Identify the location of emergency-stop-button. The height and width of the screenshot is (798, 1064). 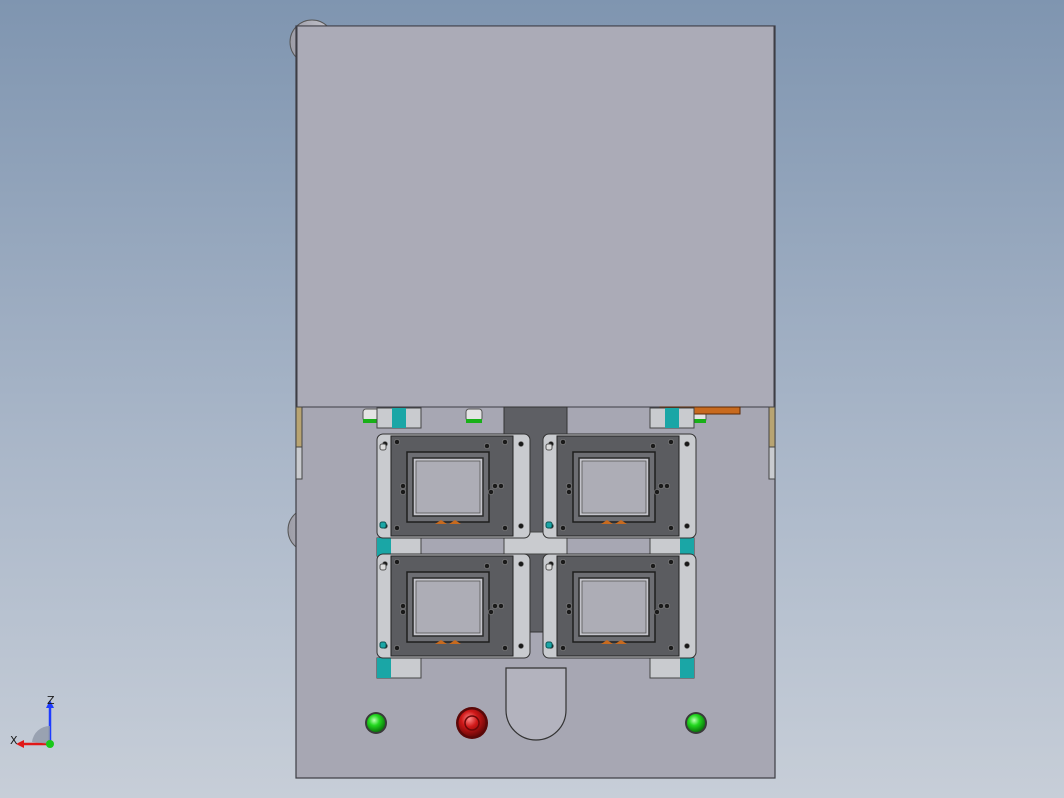
(472, 723).